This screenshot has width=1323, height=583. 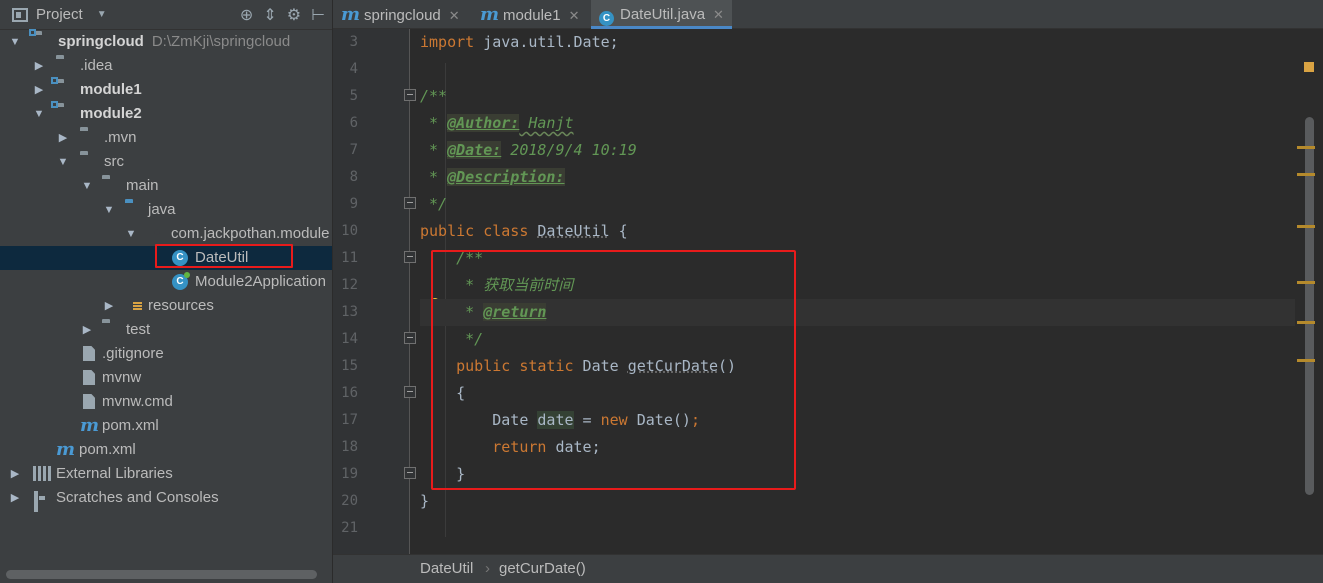 I want to click on tree-item-module2-pom: m pom.xml, so click(x=166, y=426).